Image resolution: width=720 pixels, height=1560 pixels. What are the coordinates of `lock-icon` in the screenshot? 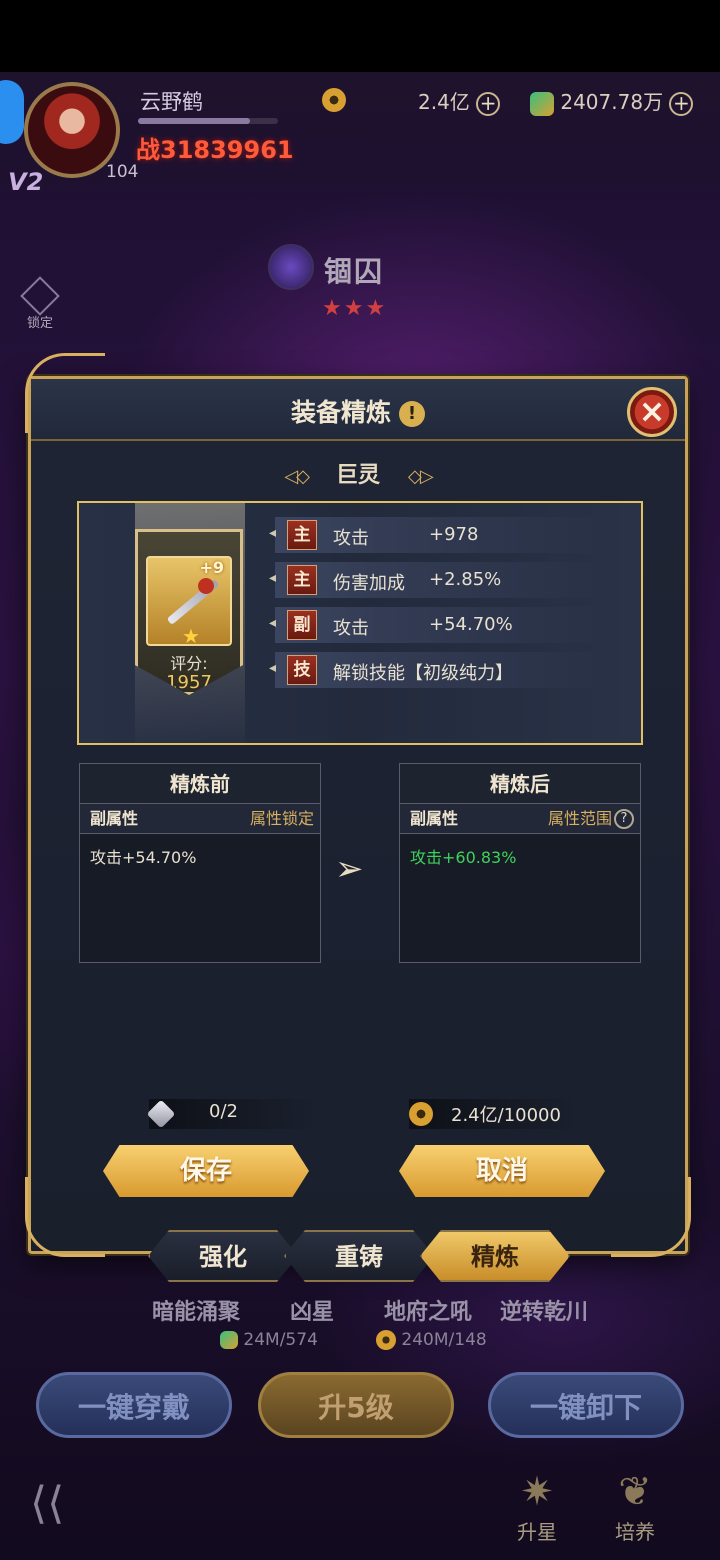 It's located at (40, 296).